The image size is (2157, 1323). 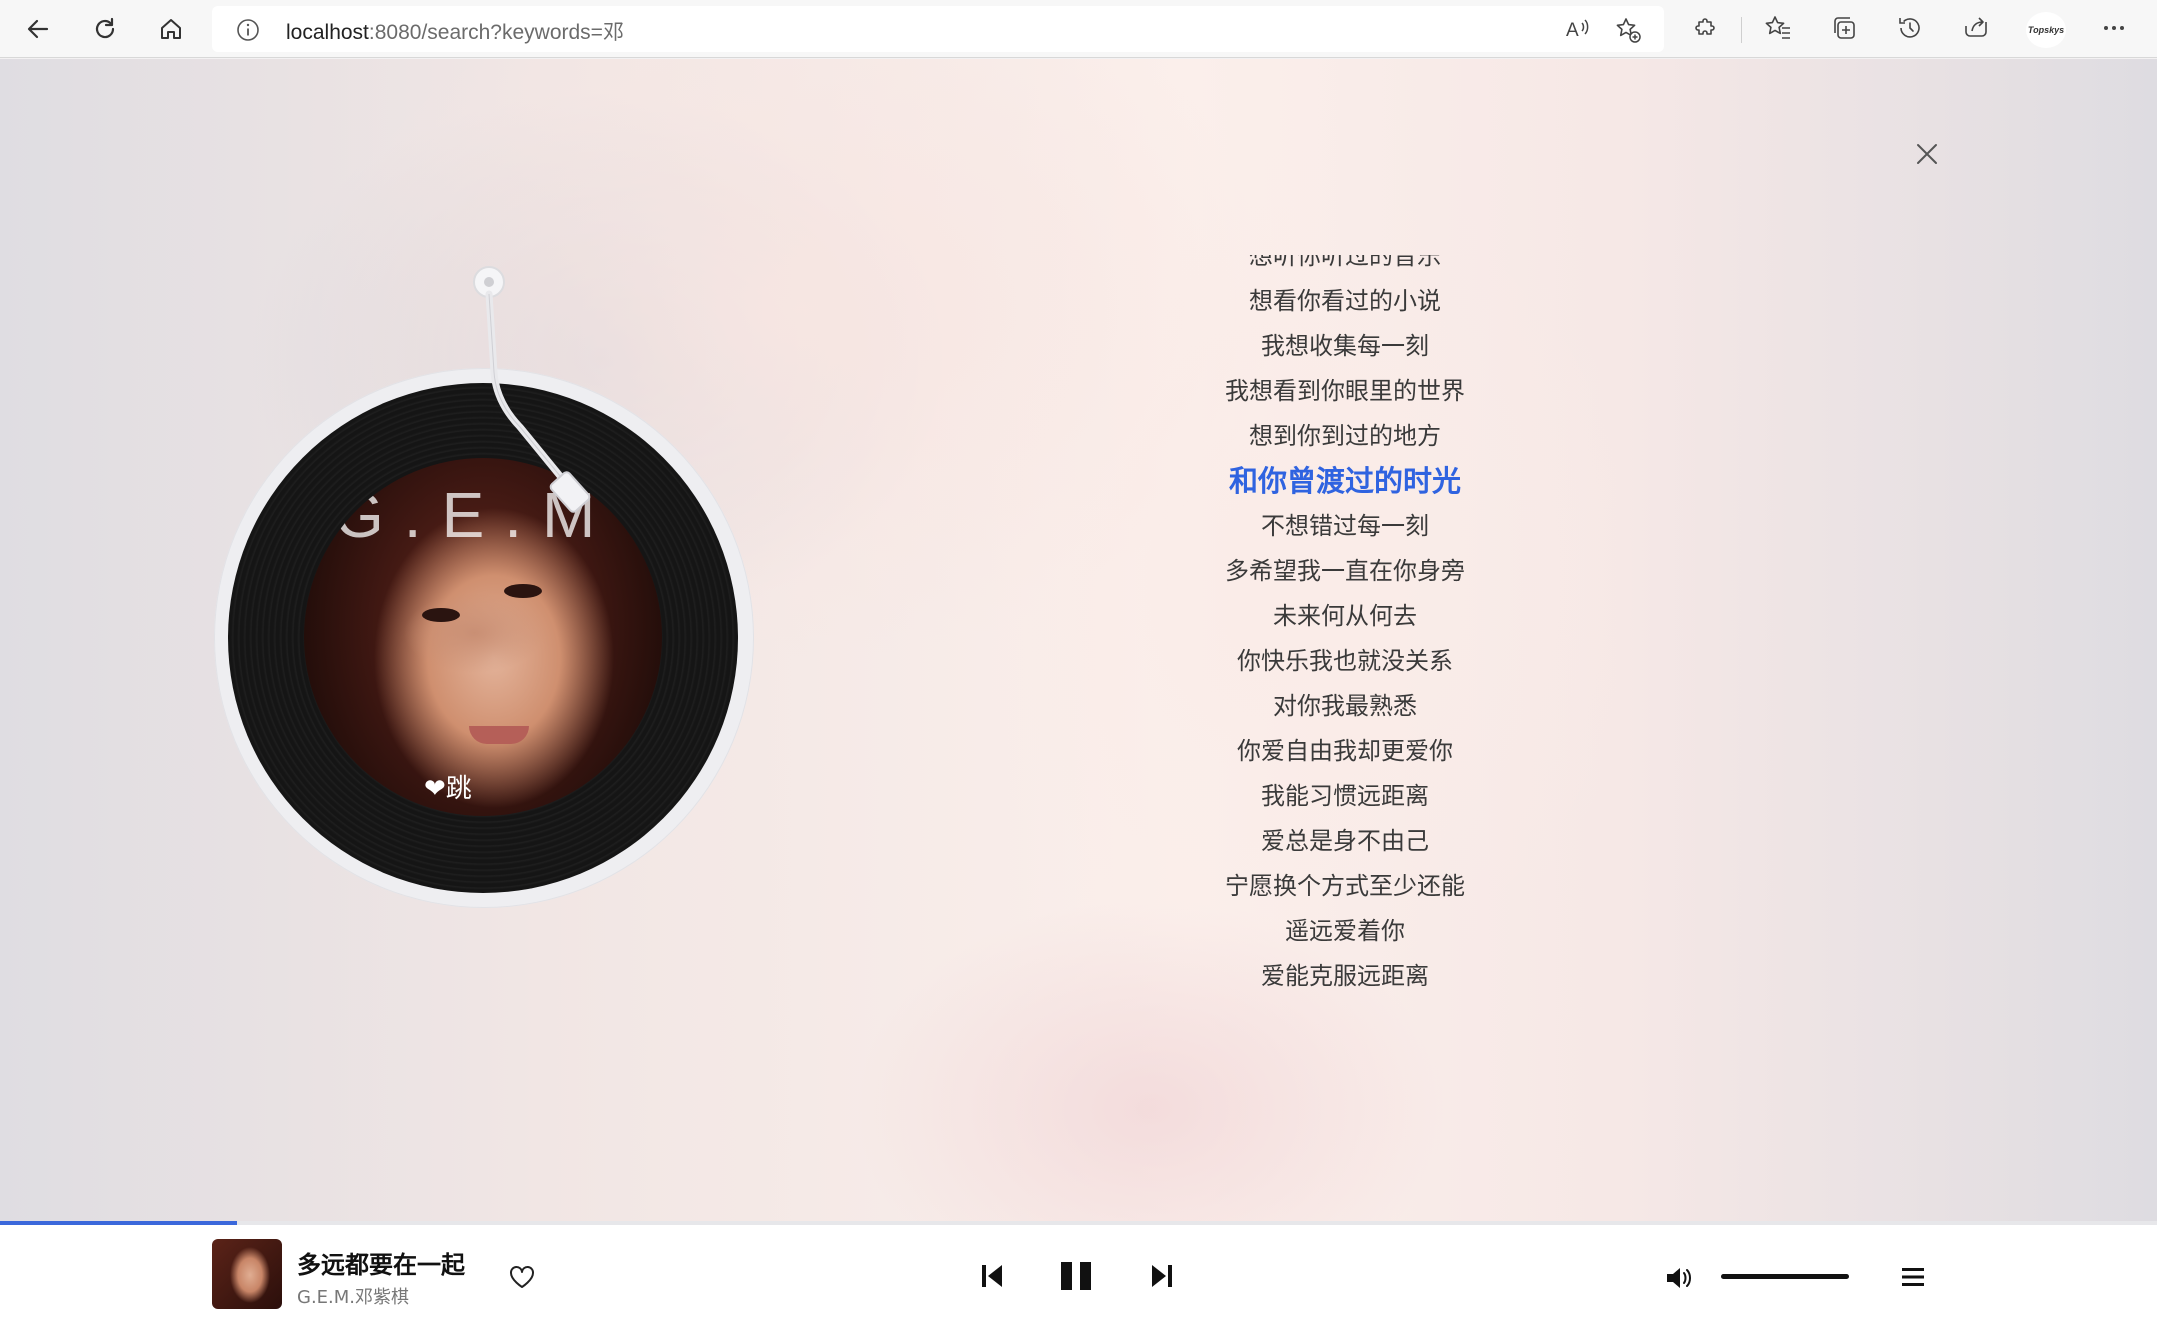 What do you see at coordinates (1679, 1280) in the screenshot?
I see `volume-icon` at bounding box center [1679, 1280].